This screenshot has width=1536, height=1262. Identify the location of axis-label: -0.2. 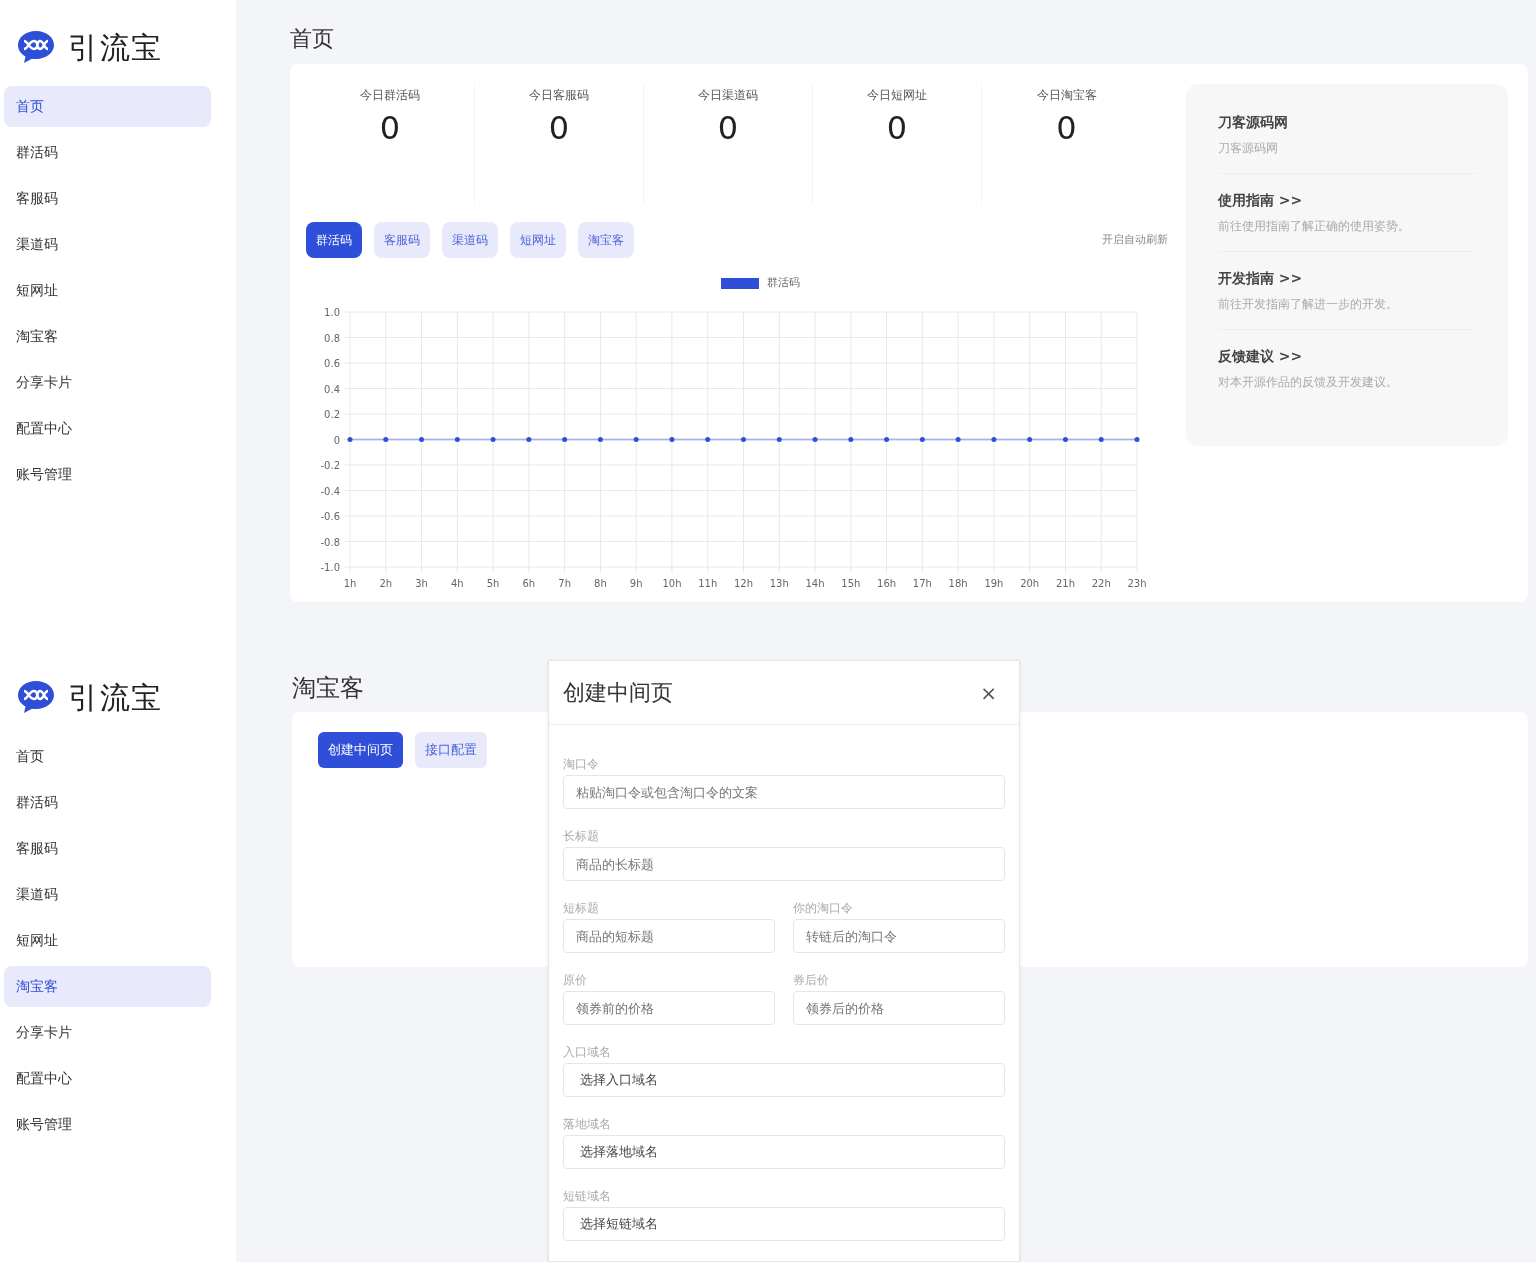
(330, 465).